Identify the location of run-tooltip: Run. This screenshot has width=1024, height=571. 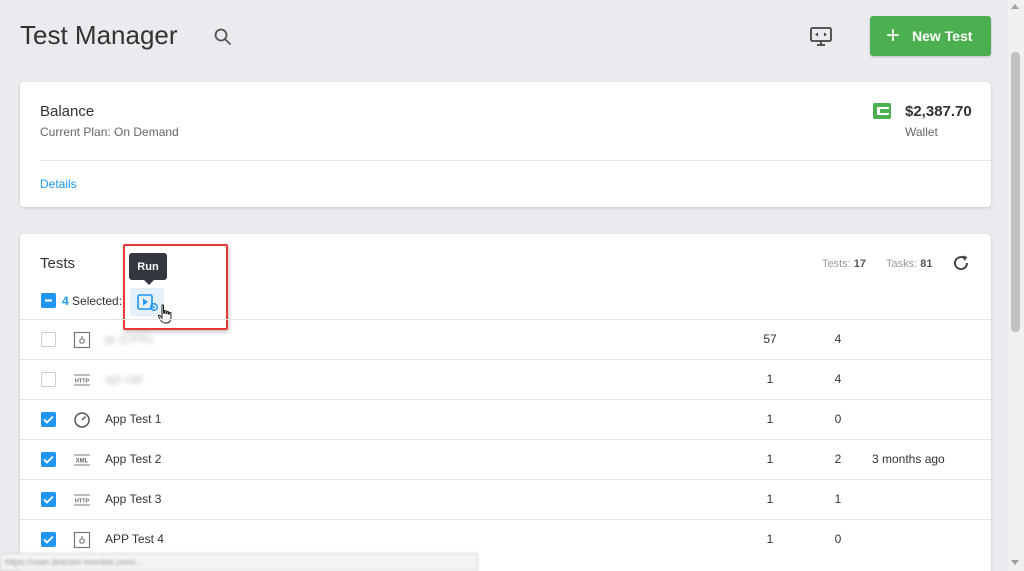
(148, 269).